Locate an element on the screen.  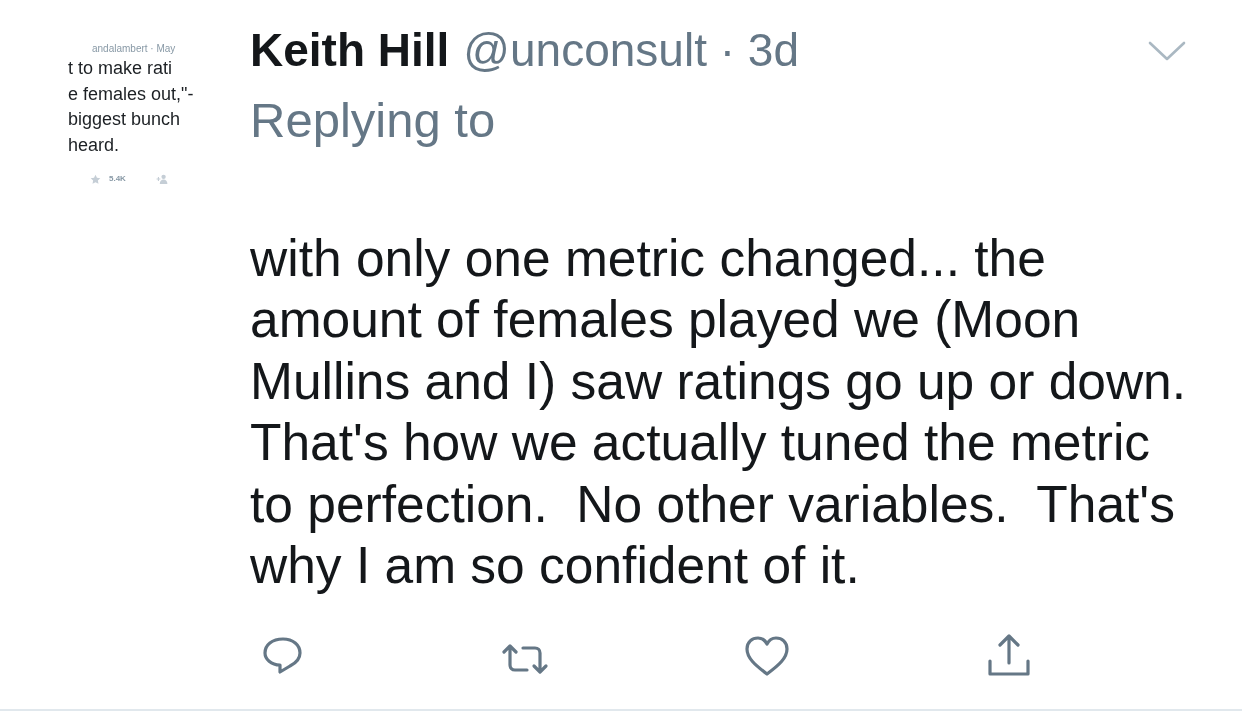
person-add-icon is located at coordinates (162, 179).